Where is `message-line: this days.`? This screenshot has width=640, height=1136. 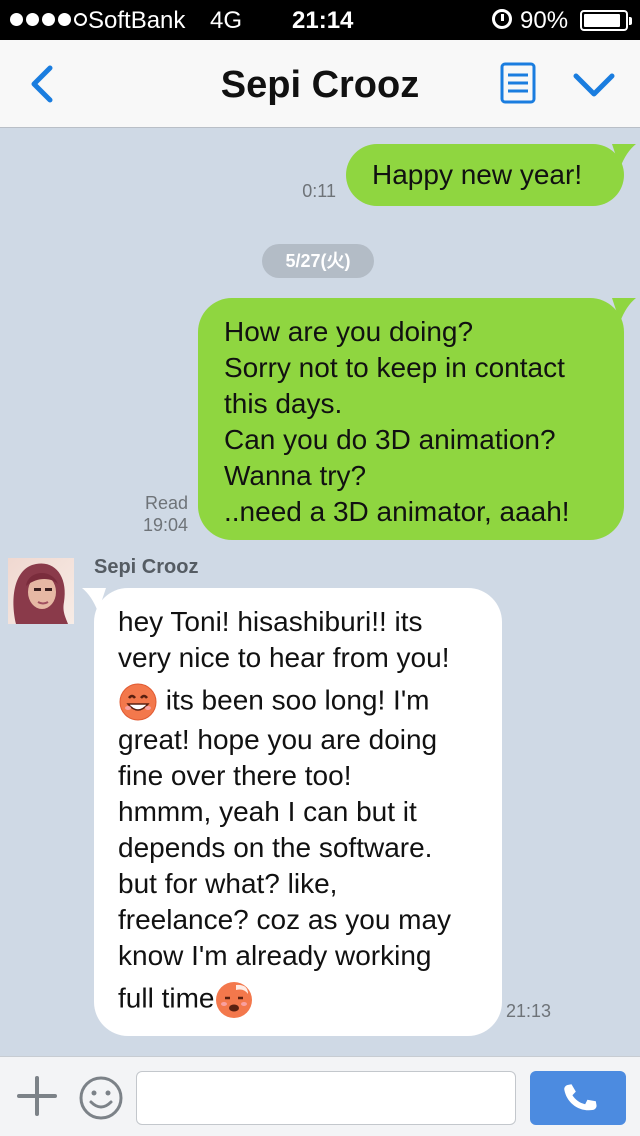
message-line: this days. is located at coordinates (283, 403).